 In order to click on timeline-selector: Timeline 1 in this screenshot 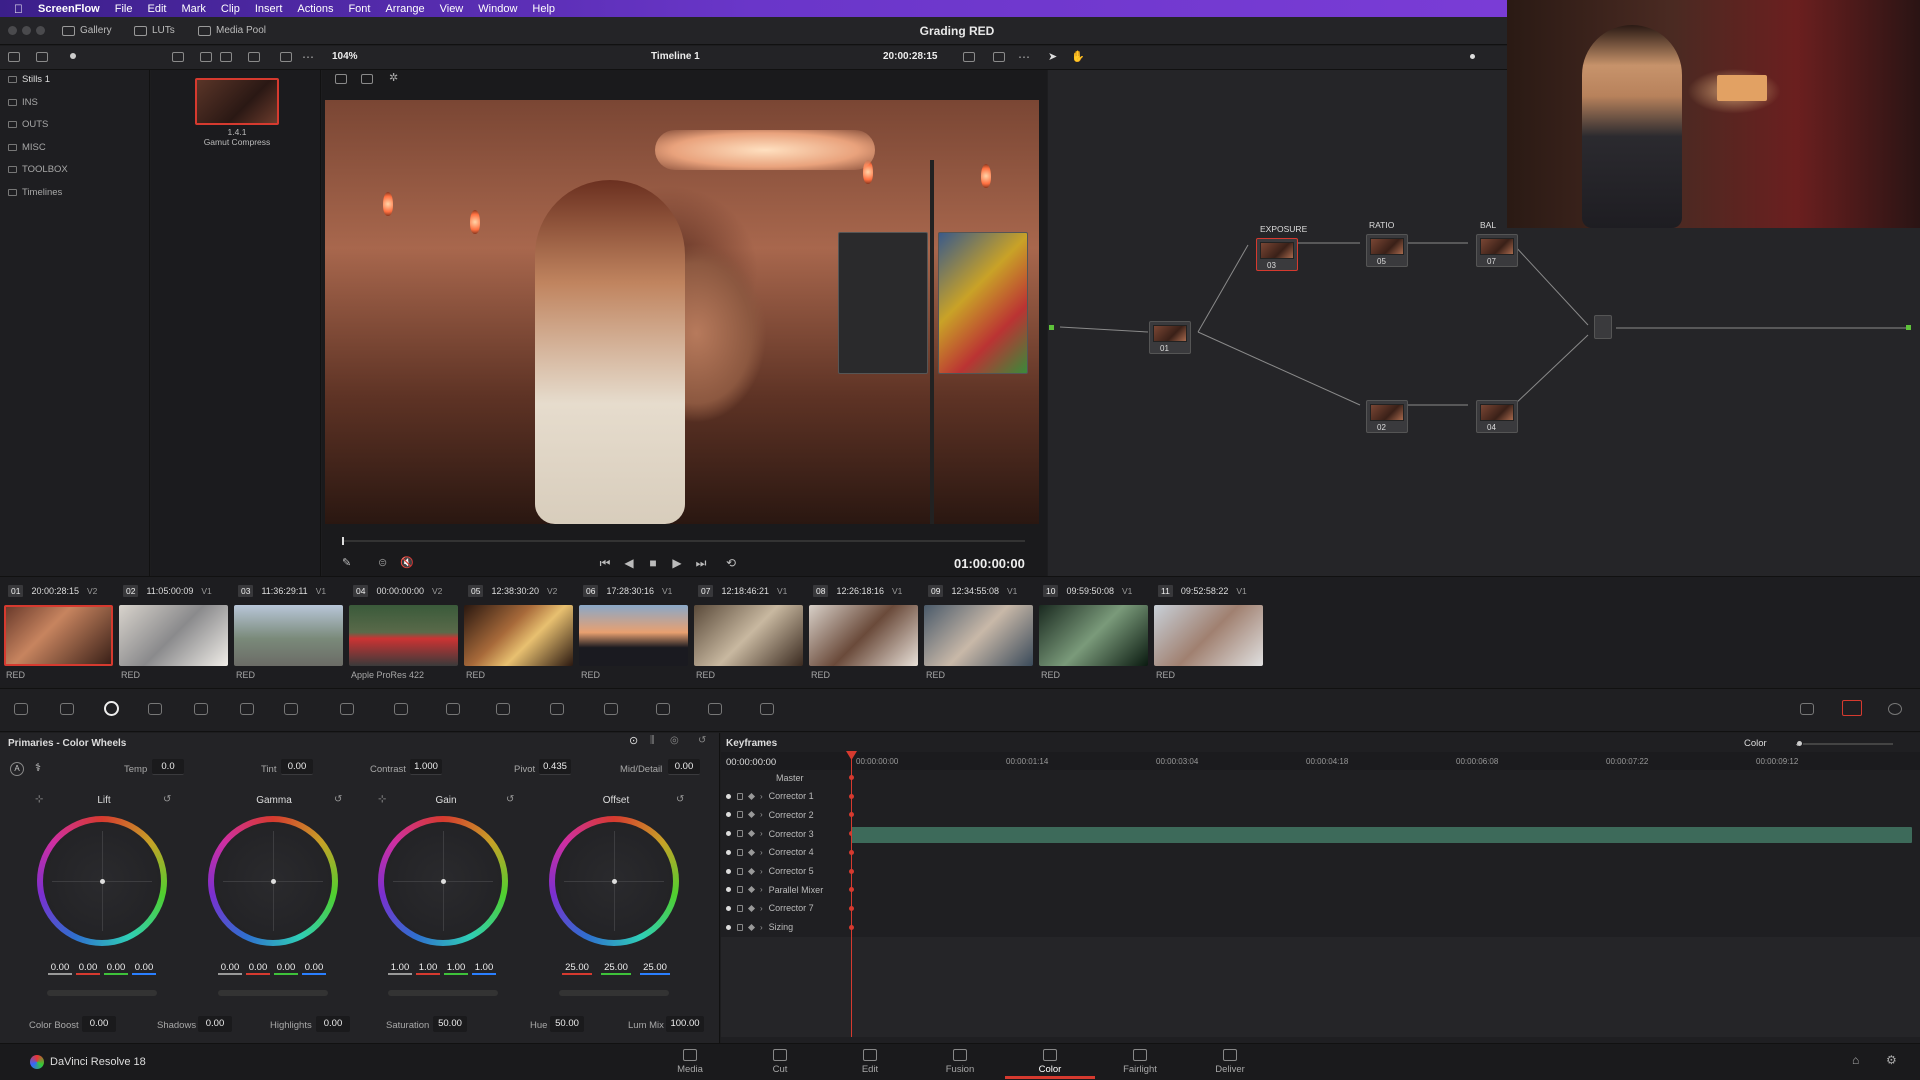, I will do `click(675, 56)`.